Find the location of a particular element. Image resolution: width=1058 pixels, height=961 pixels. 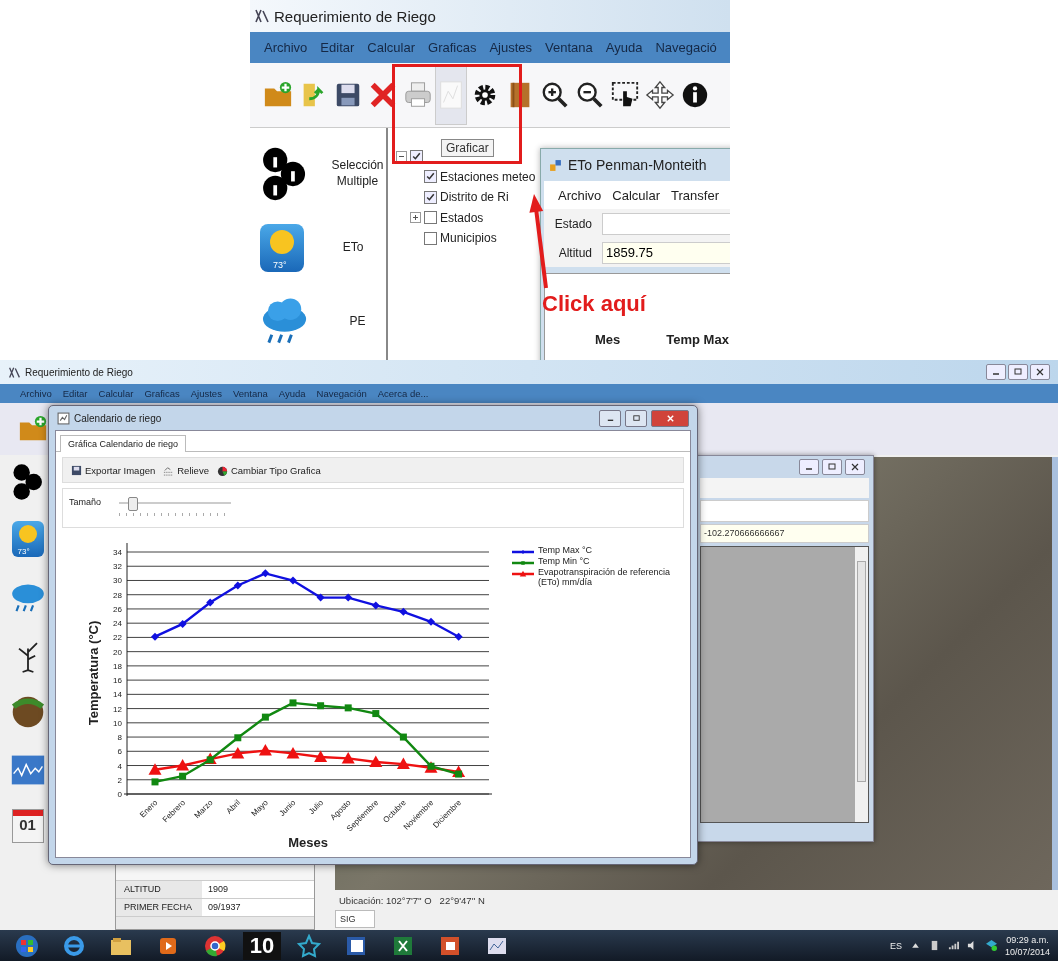

column-header: Temp Max is located at coordinates (697, 340).